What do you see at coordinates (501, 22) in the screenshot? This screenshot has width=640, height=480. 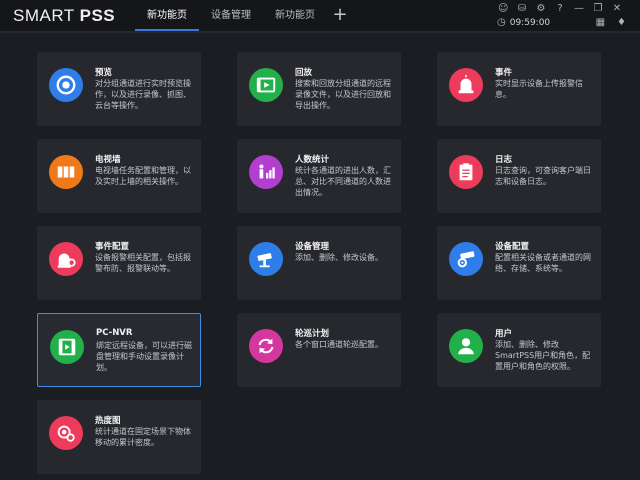 I see `clock-icon: ◷` at bounding box center [501, 22].